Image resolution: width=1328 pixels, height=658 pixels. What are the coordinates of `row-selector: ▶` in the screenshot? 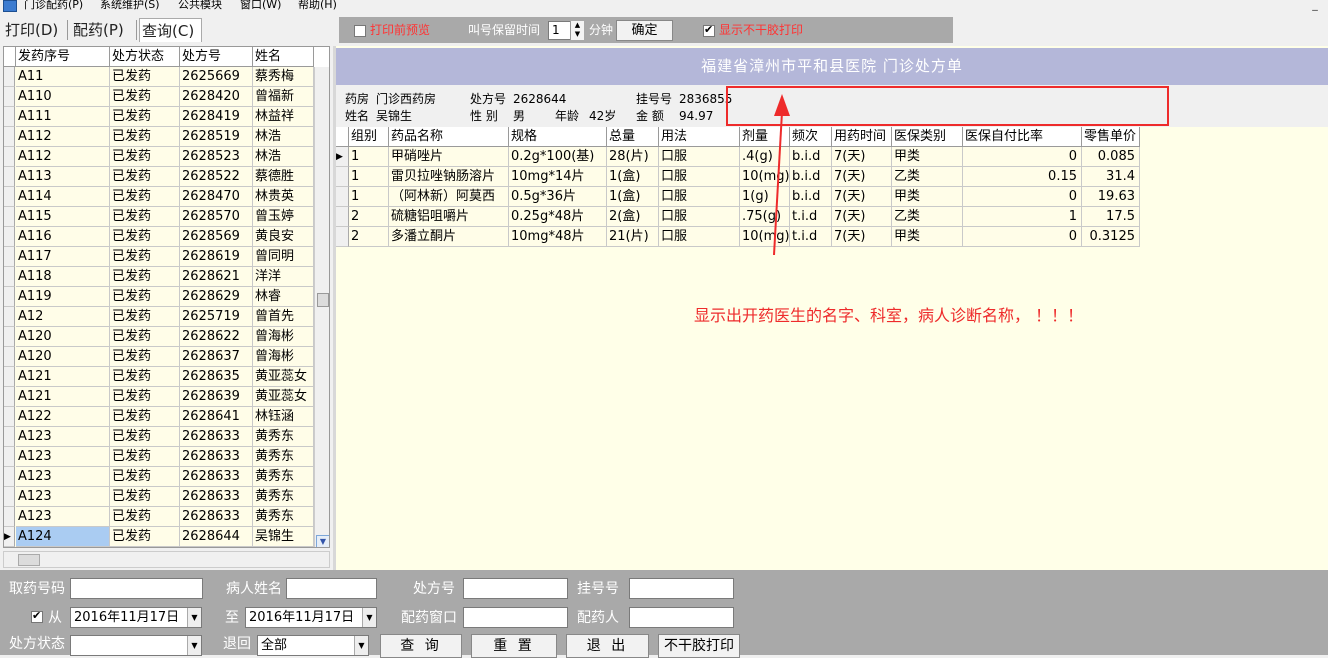 It's located at (9, 537).